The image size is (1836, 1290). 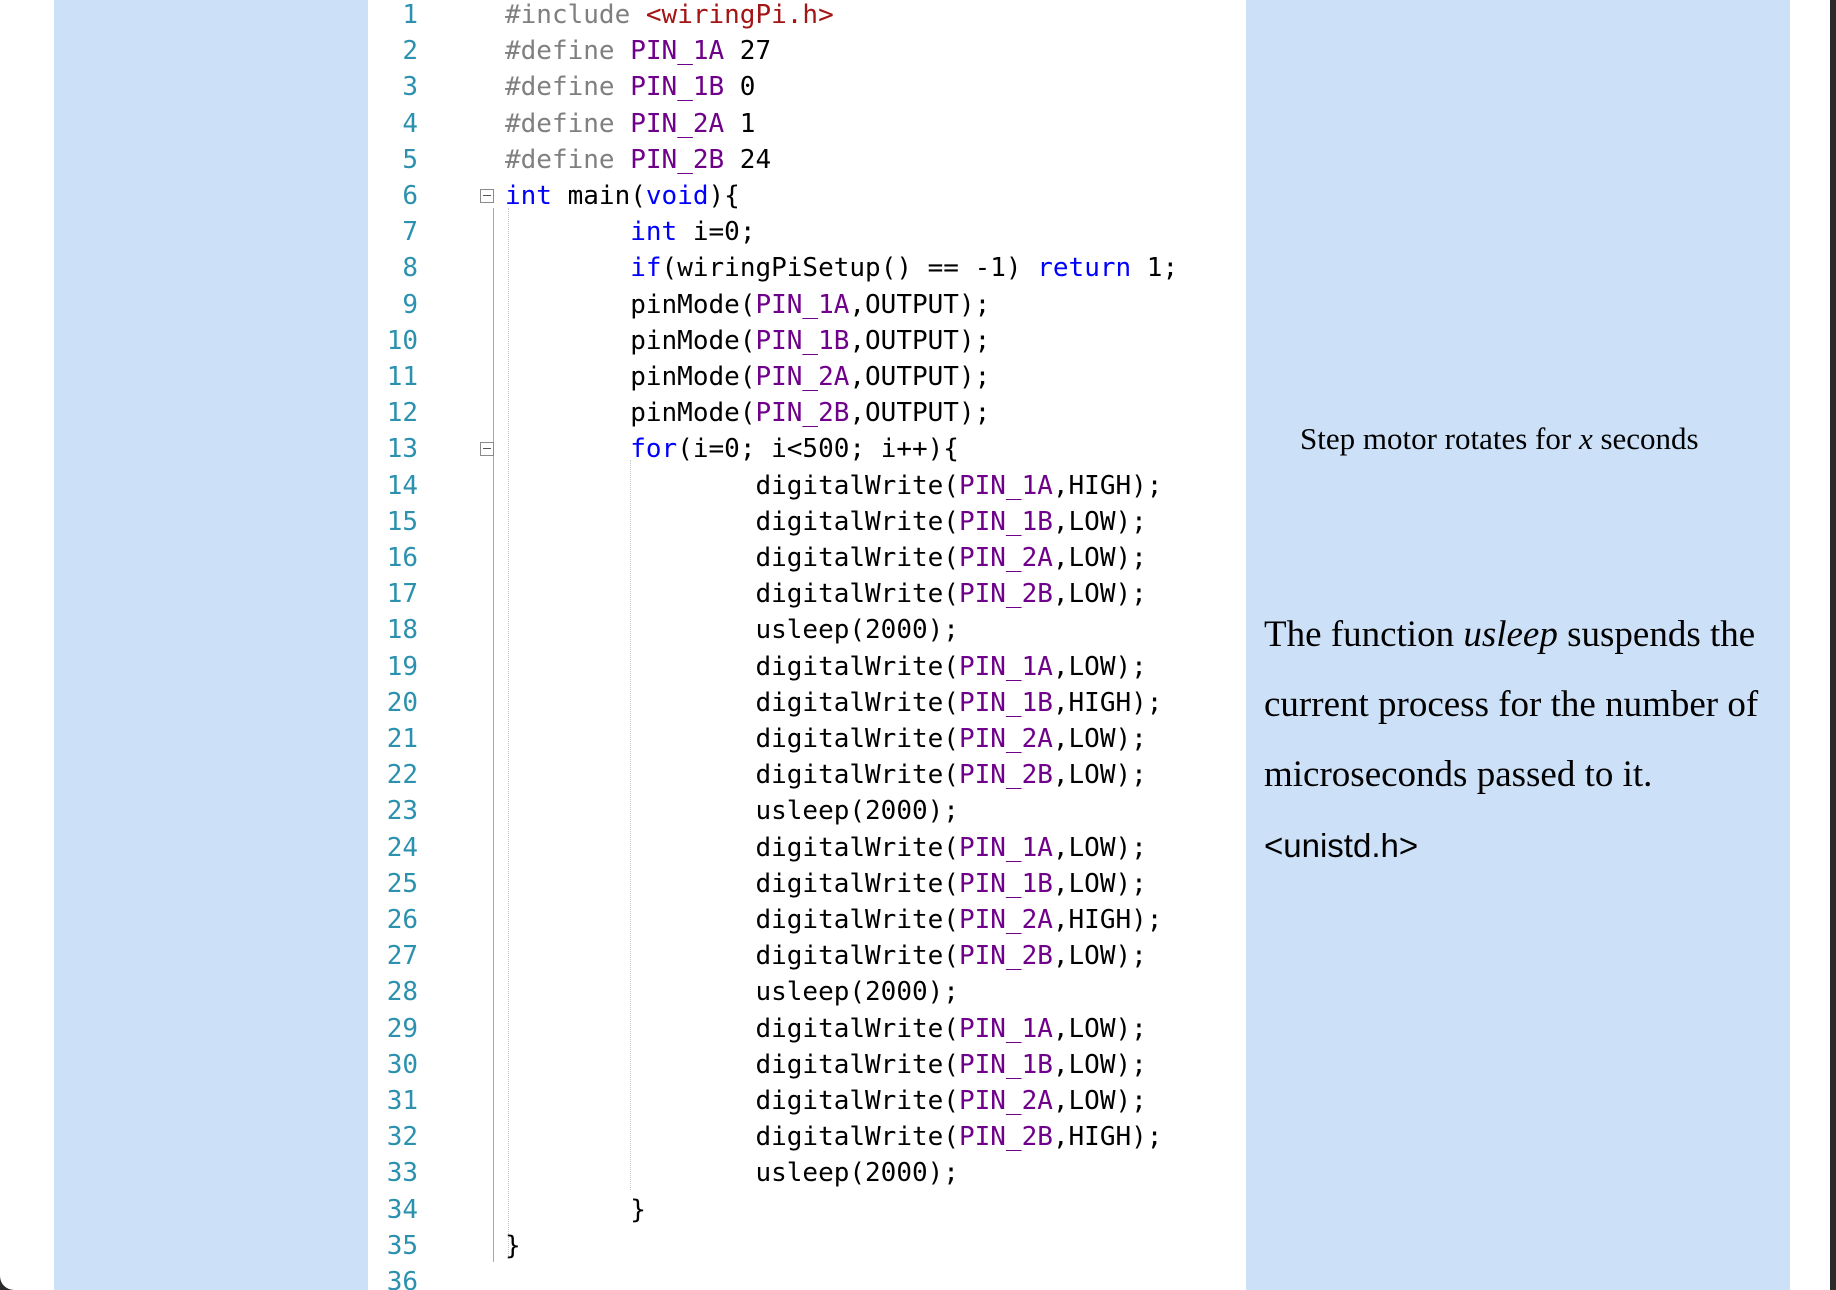 I want to click on code-line: 5 #define PIN_2B 24, so click(x=807, y=160).